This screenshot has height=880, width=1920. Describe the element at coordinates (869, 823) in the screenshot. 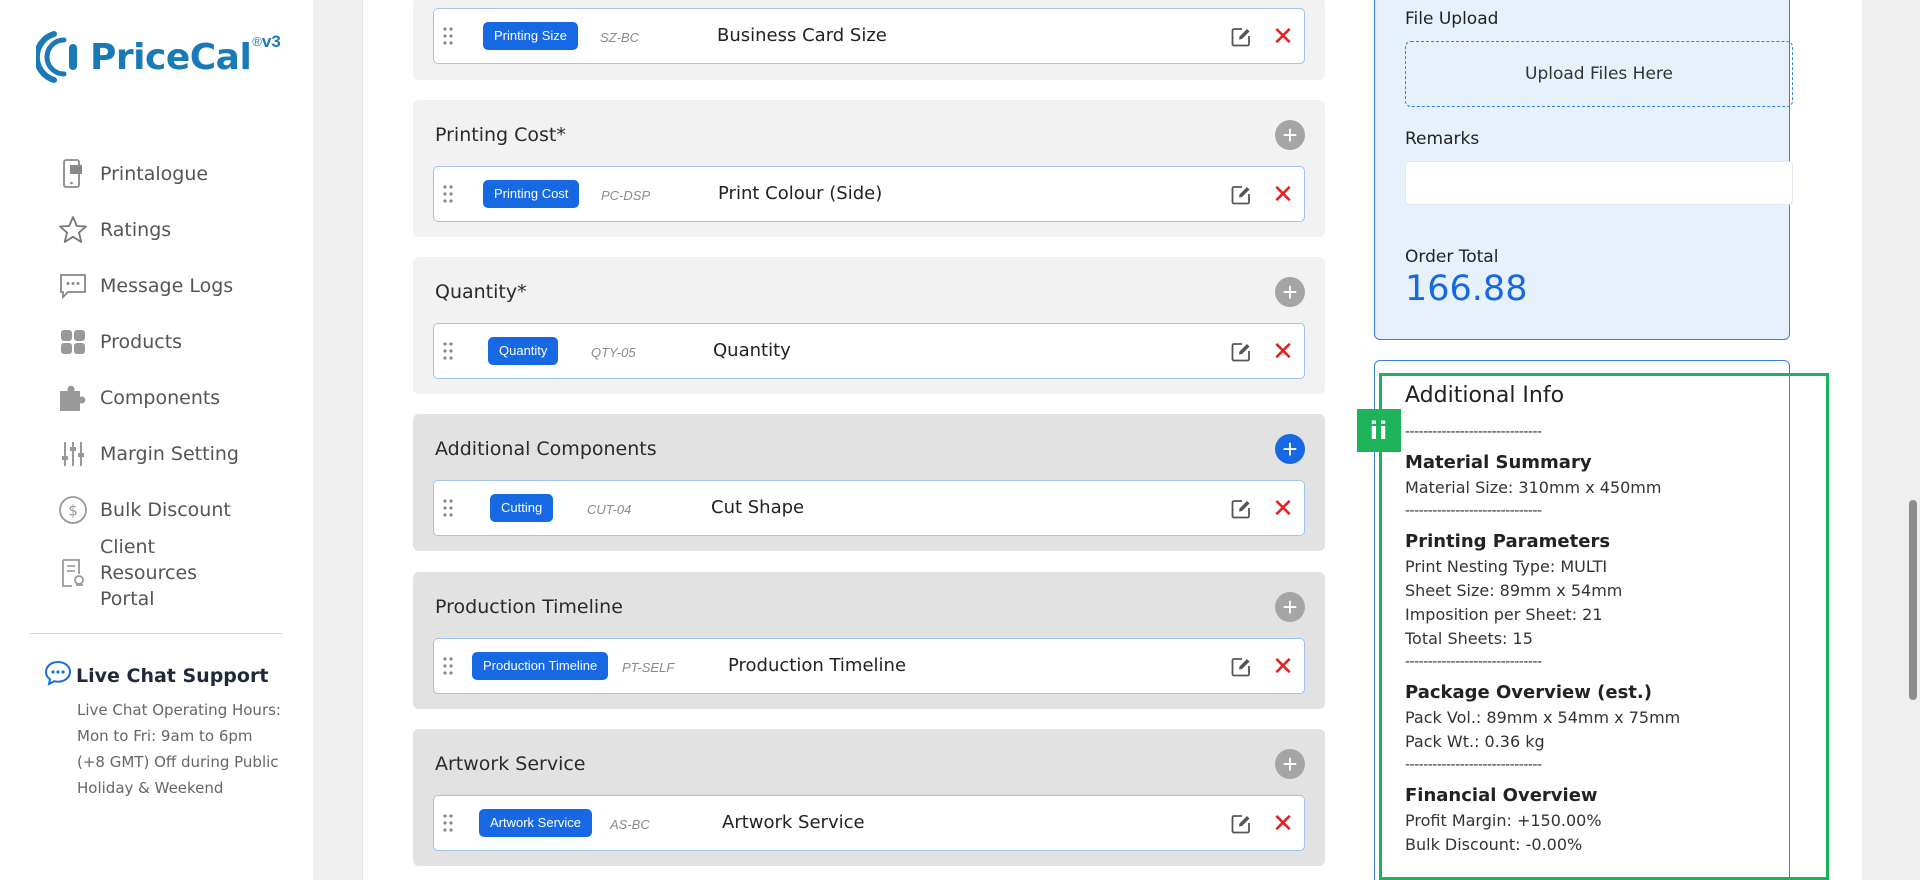

I see `component-row: Artwork Service AS-BC Artwork Service ✕` at that location.